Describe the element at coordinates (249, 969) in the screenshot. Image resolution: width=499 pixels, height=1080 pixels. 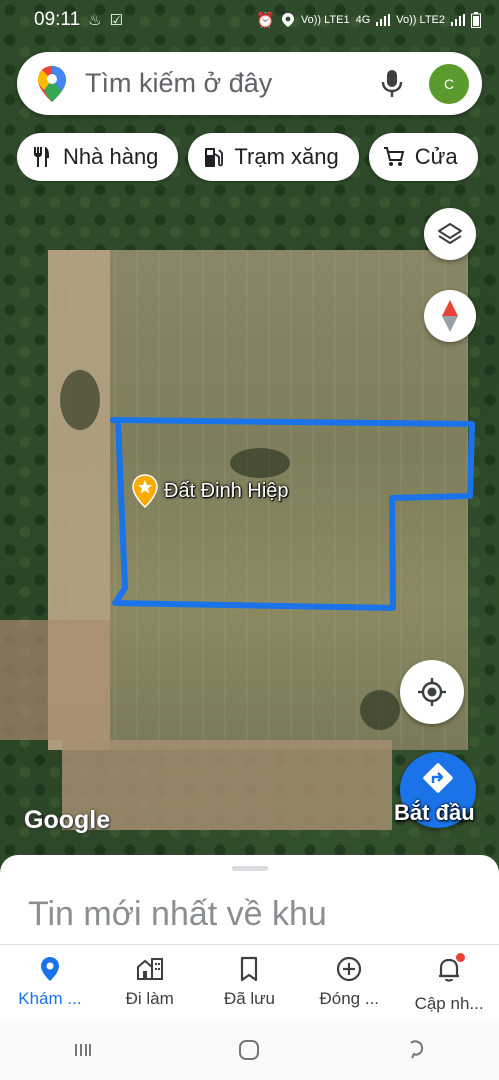
I see `bookmark-icon` at that location.